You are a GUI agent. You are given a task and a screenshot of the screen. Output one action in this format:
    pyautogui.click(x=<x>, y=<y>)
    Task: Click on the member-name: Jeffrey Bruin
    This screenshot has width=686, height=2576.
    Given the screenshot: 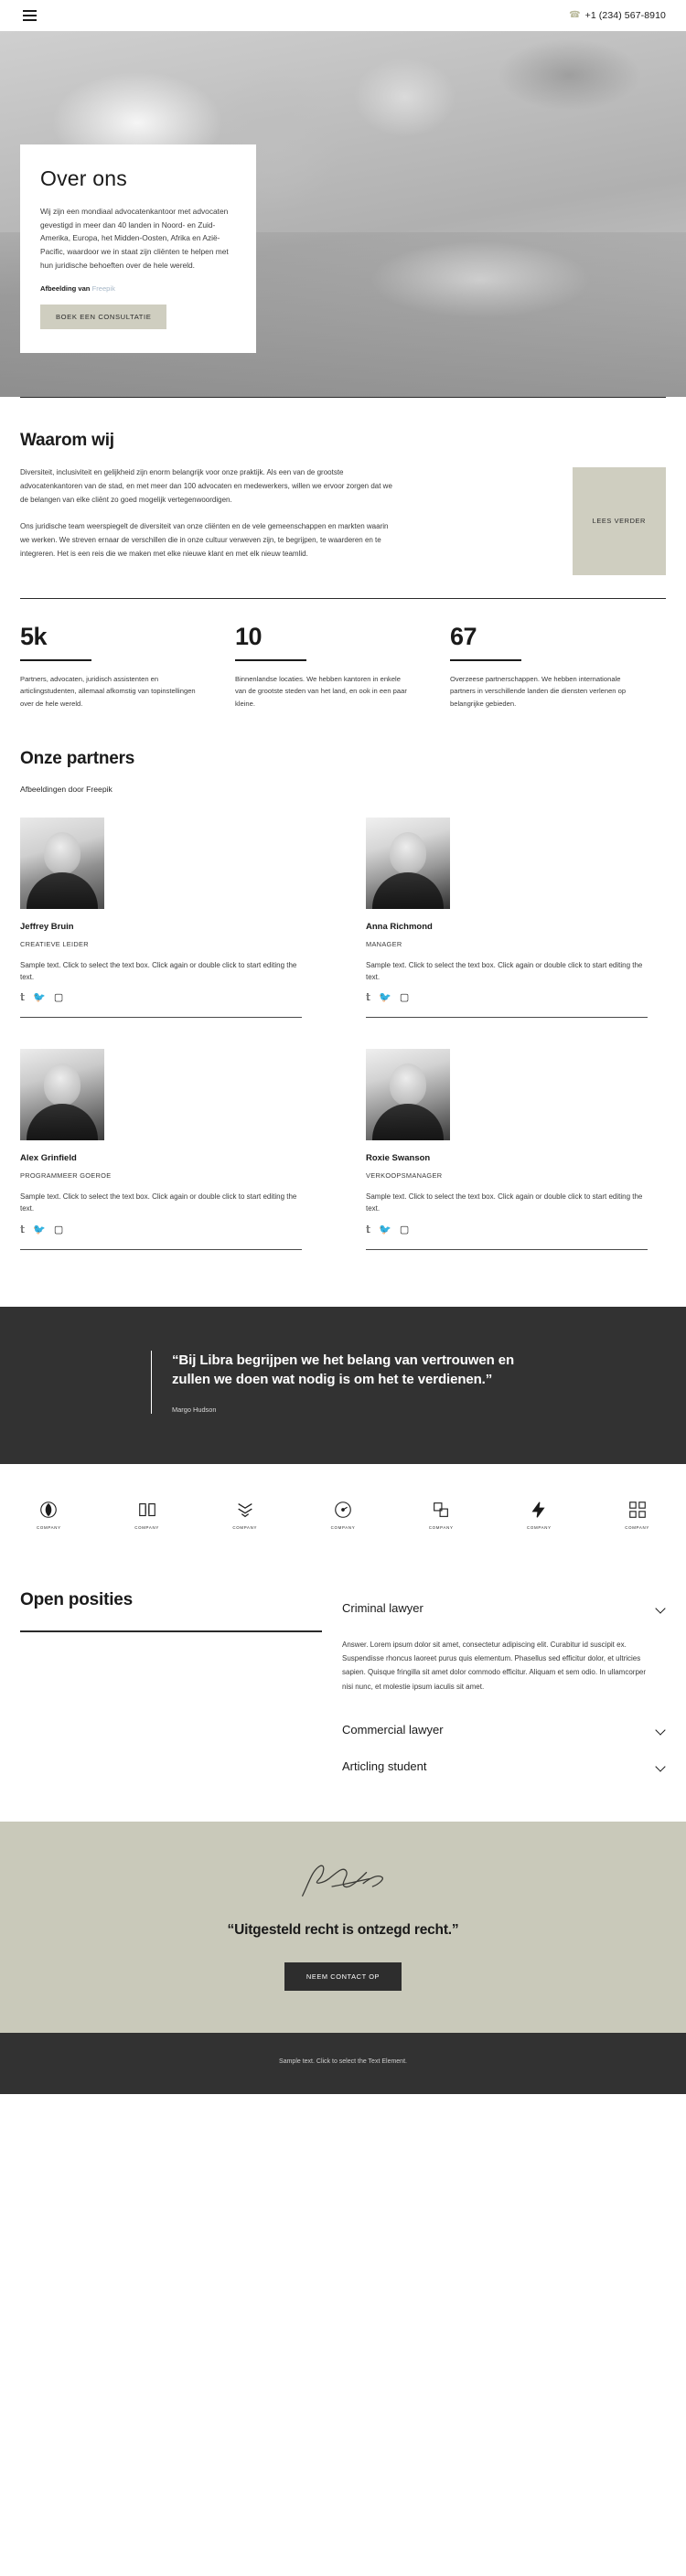 What is the action you would take?
    pyautogui.click(x=47, y=926)
    